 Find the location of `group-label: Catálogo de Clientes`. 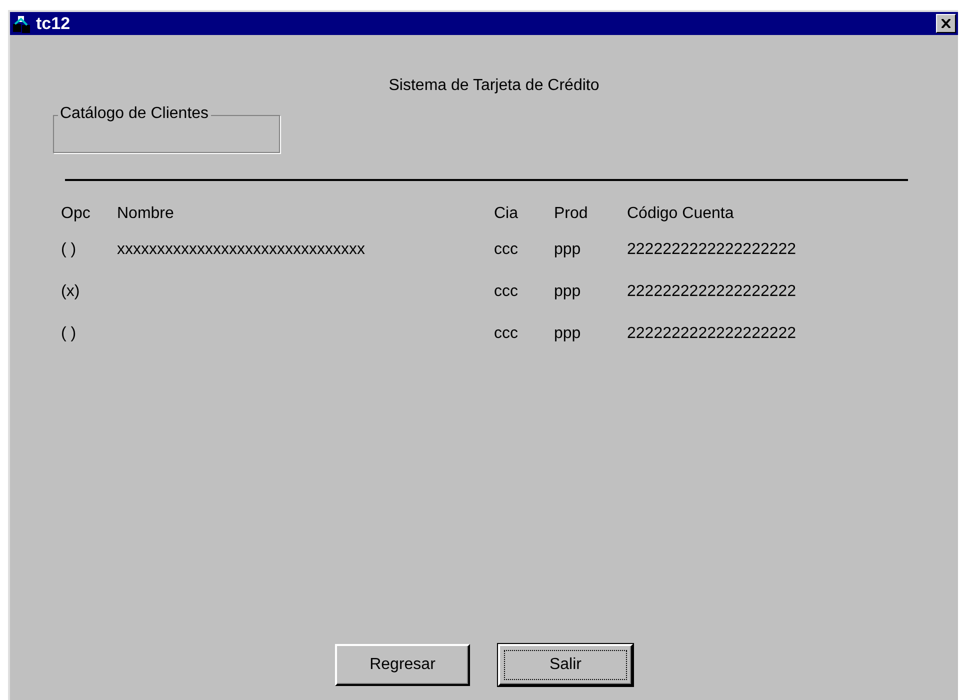

group-label: Catálogo de Clientes is located at coordinates (134, 114).